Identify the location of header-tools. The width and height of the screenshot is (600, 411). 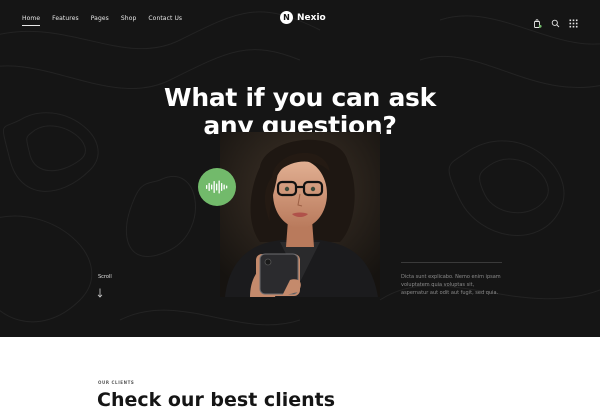
(555, 20).